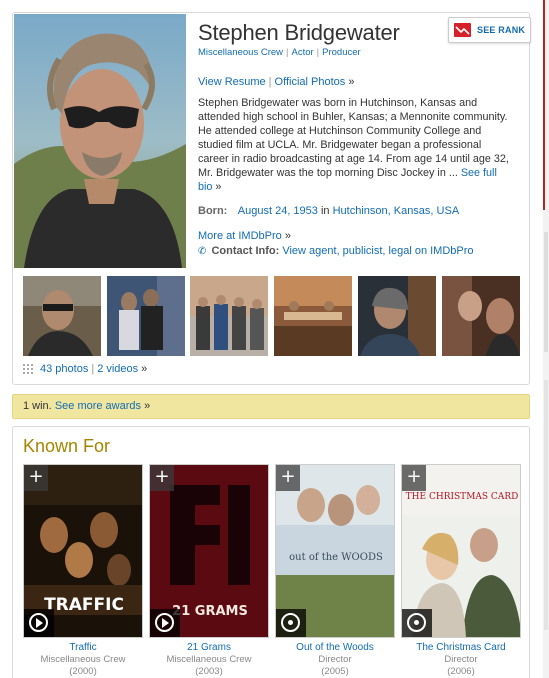 This screenshot has width=549, height=678. Describe the element at coordinates (335, 671) in the screenshot. I see `film-year: (2005)` at that location.